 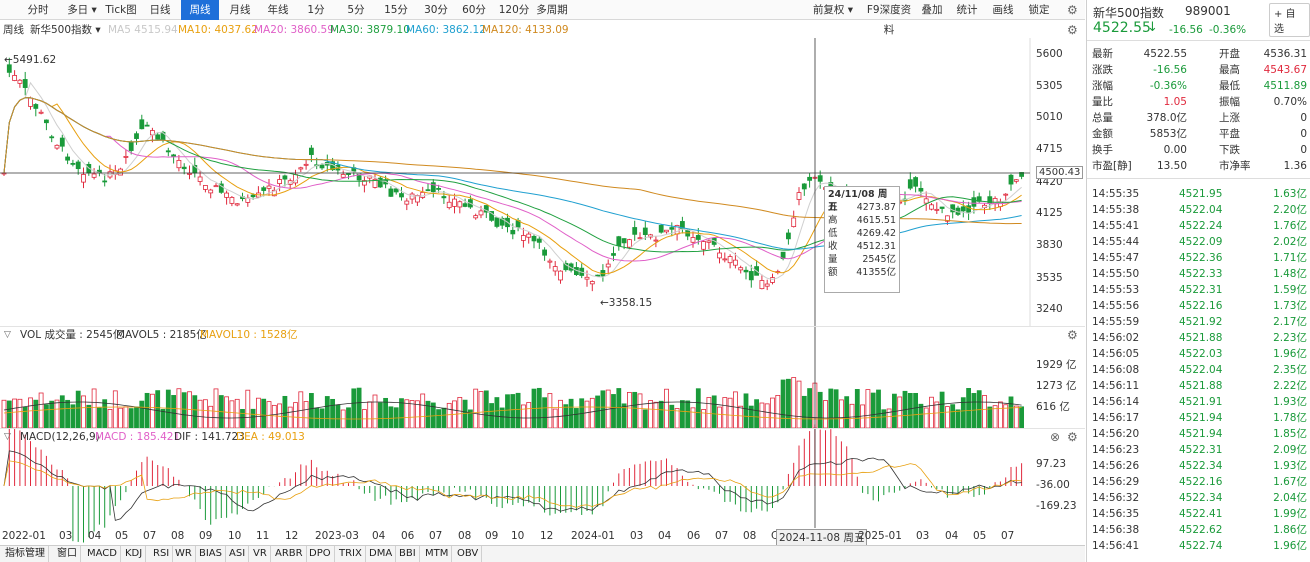 What do you see at coordinates (1198, 242) in the screenshot?
I see `tick-row: 14:55:44 4522.09 2.02亿` at bounding box center [1198, 242].